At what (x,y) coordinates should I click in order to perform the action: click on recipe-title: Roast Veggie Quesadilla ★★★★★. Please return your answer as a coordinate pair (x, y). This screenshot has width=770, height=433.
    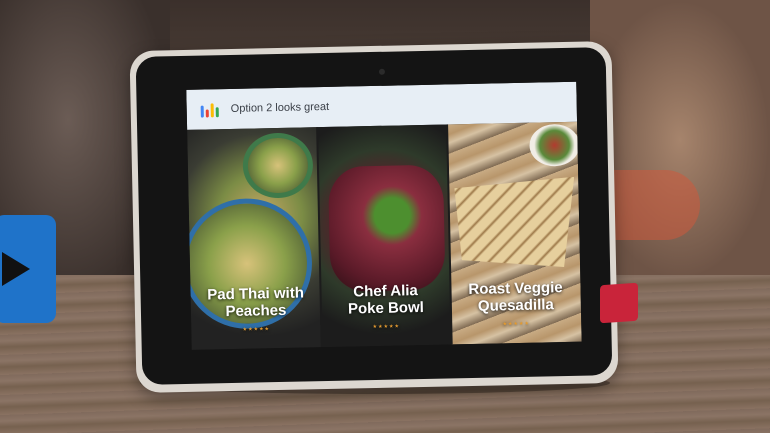
    Looking at the image, I should click on (515, 307).